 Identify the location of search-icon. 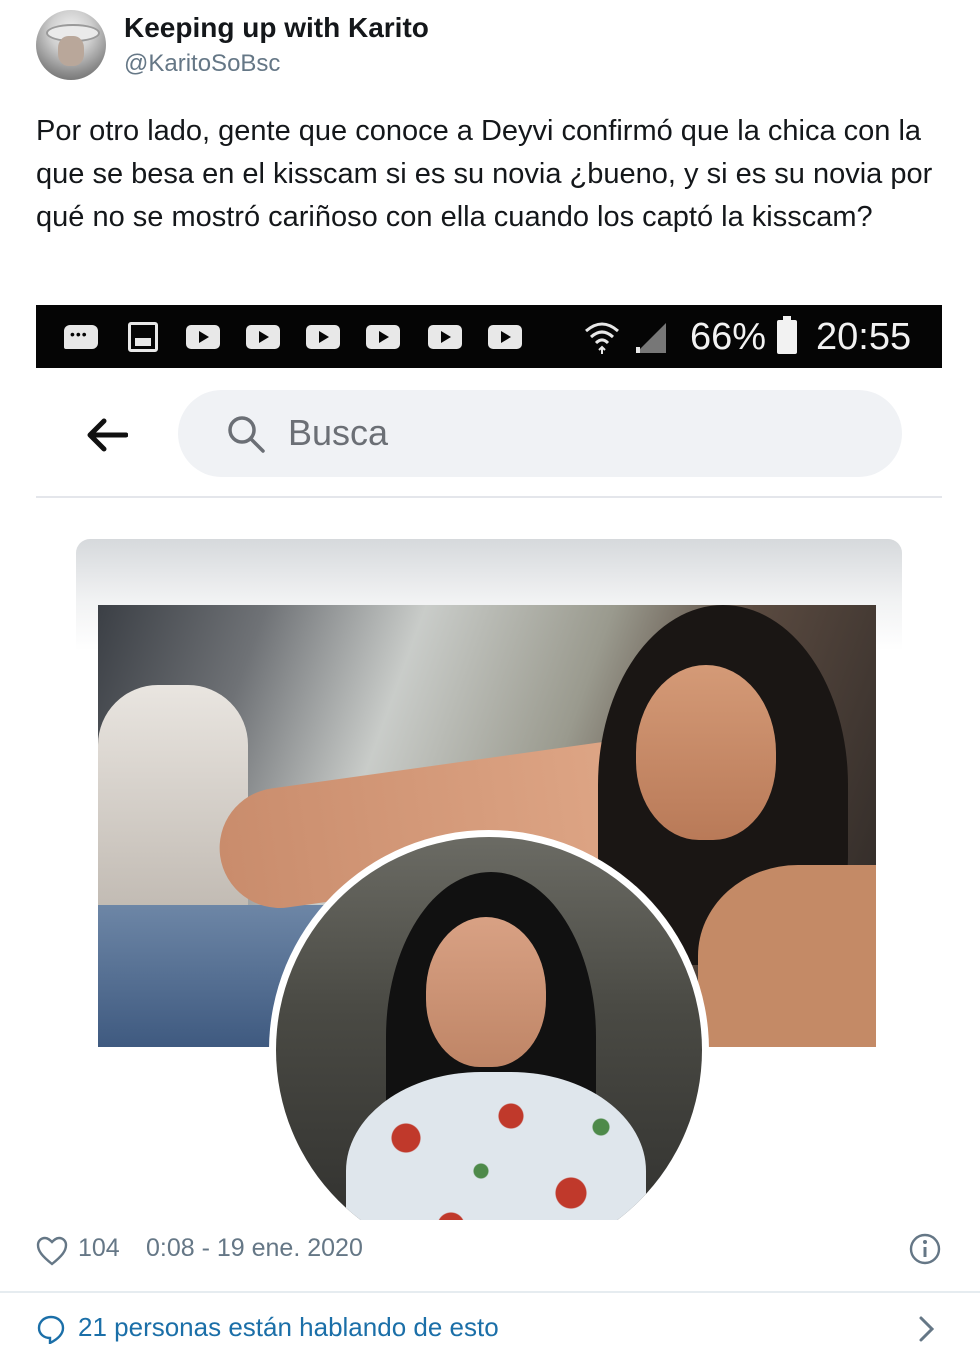
(246, 434).